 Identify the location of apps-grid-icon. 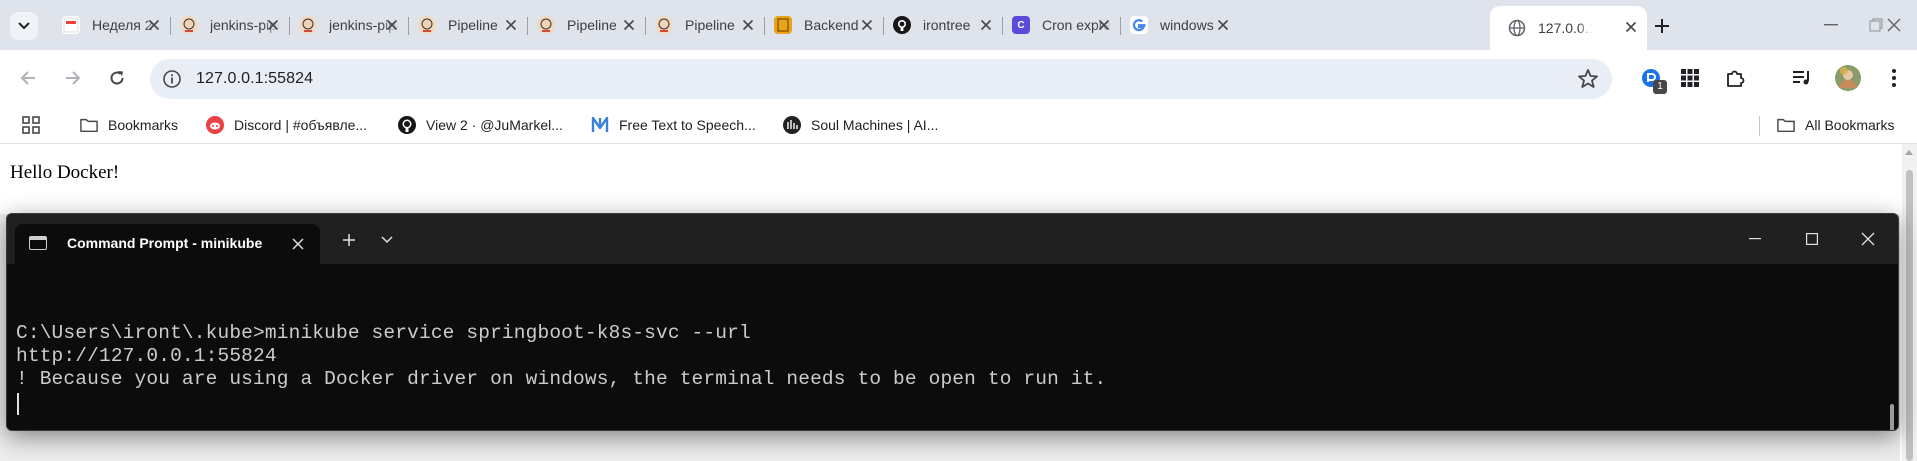
(1690, 78).